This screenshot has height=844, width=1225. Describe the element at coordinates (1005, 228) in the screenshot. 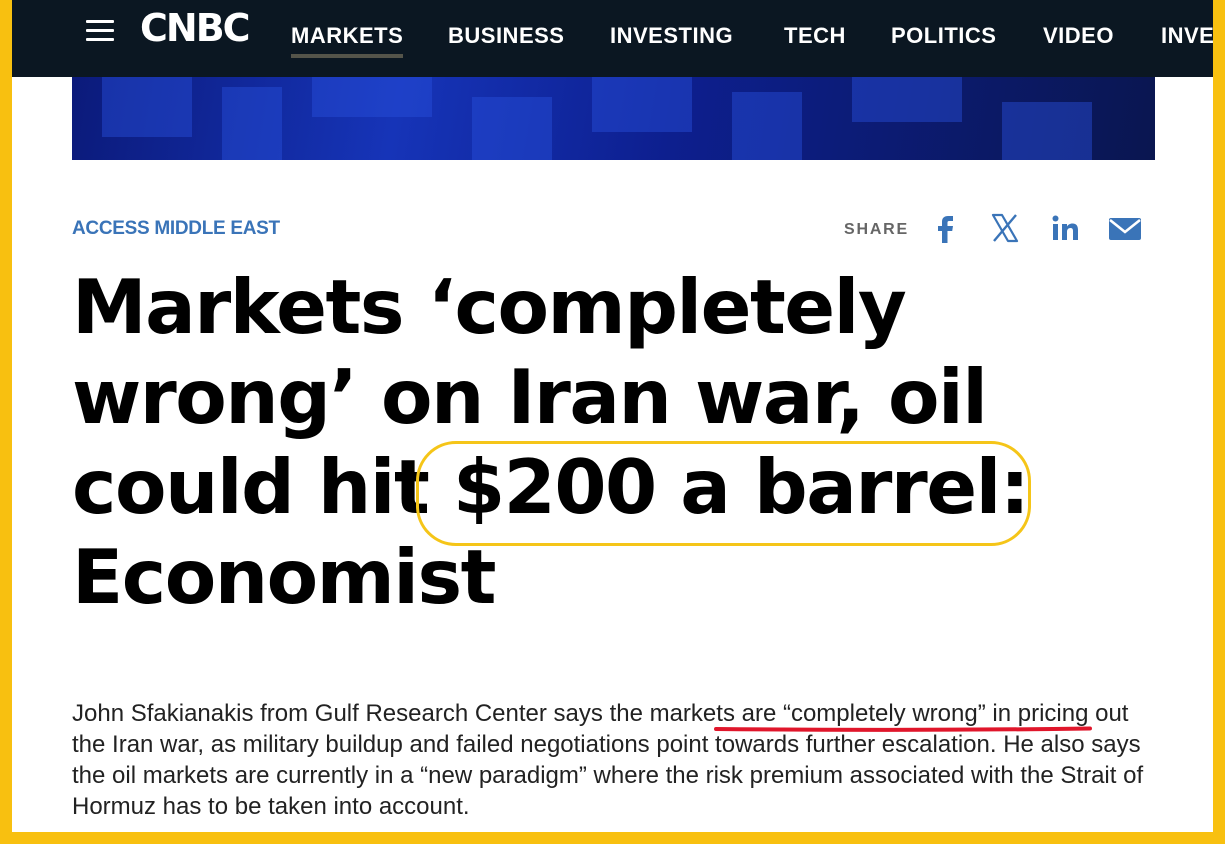

I see `x-icon` at that location.